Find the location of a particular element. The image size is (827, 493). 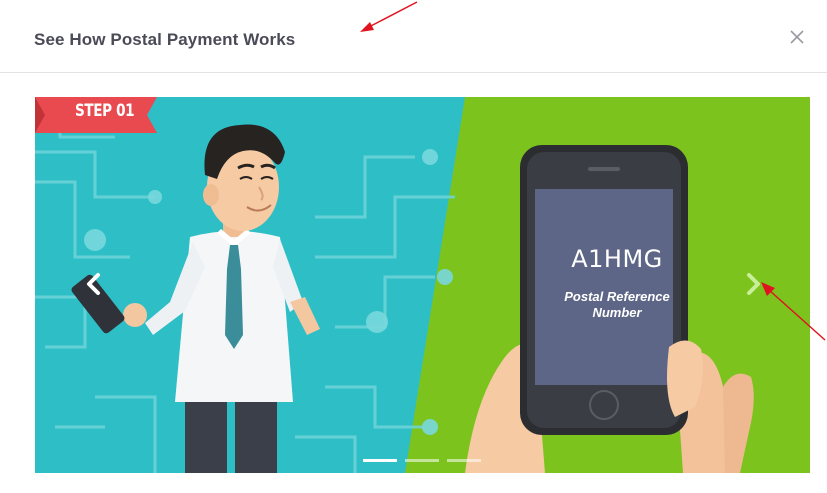

reference-caption: Postal Reference Number is located at coordinates (617, 304).